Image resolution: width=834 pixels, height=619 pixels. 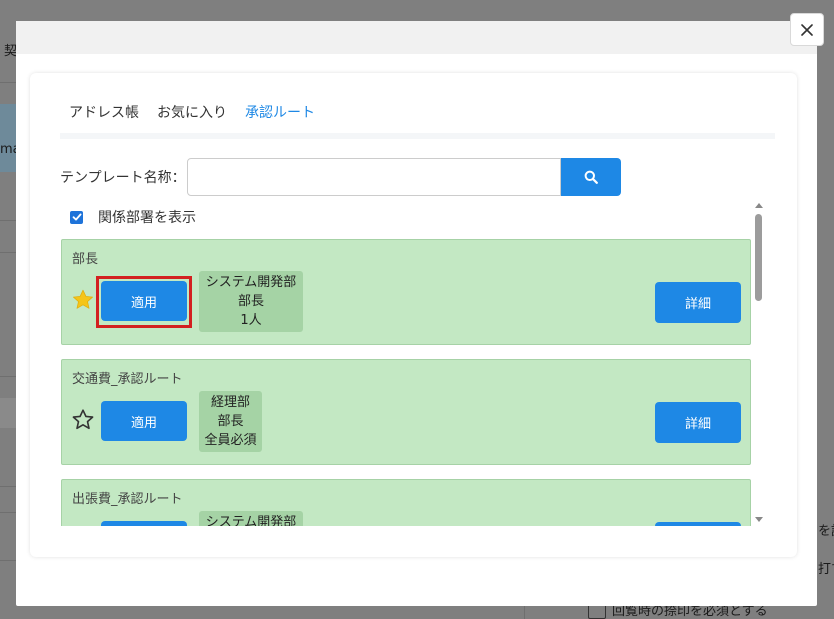 I want to click on route-member-tag: システム開発部 部長 1人, so click(x=251, y=301).